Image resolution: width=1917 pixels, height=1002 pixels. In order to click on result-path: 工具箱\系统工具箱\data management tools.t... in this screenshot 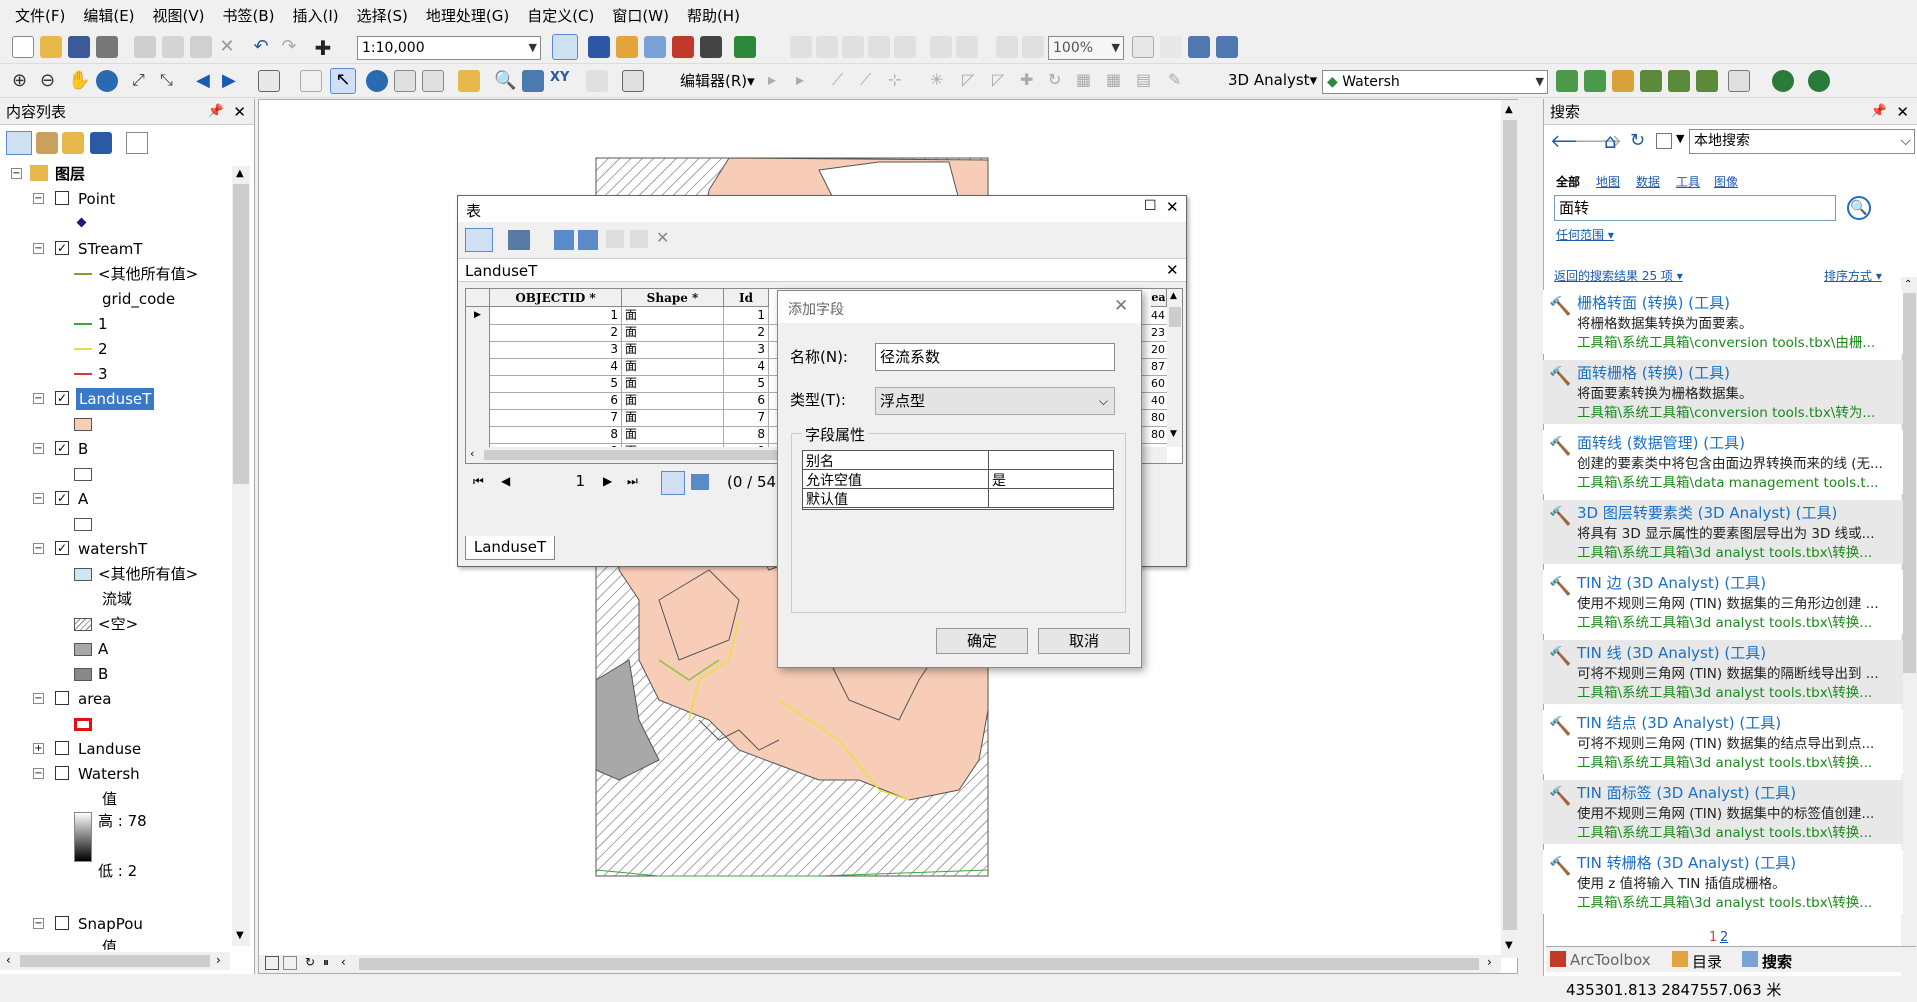, I will do `click(1737, 481)`.